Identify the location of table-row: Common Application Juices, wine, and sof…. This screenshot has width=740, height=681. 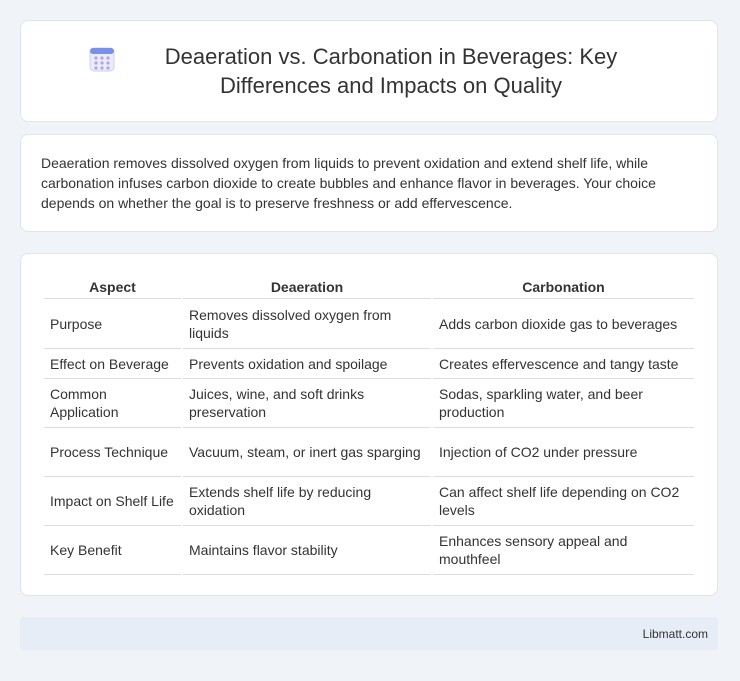
(369, 403).